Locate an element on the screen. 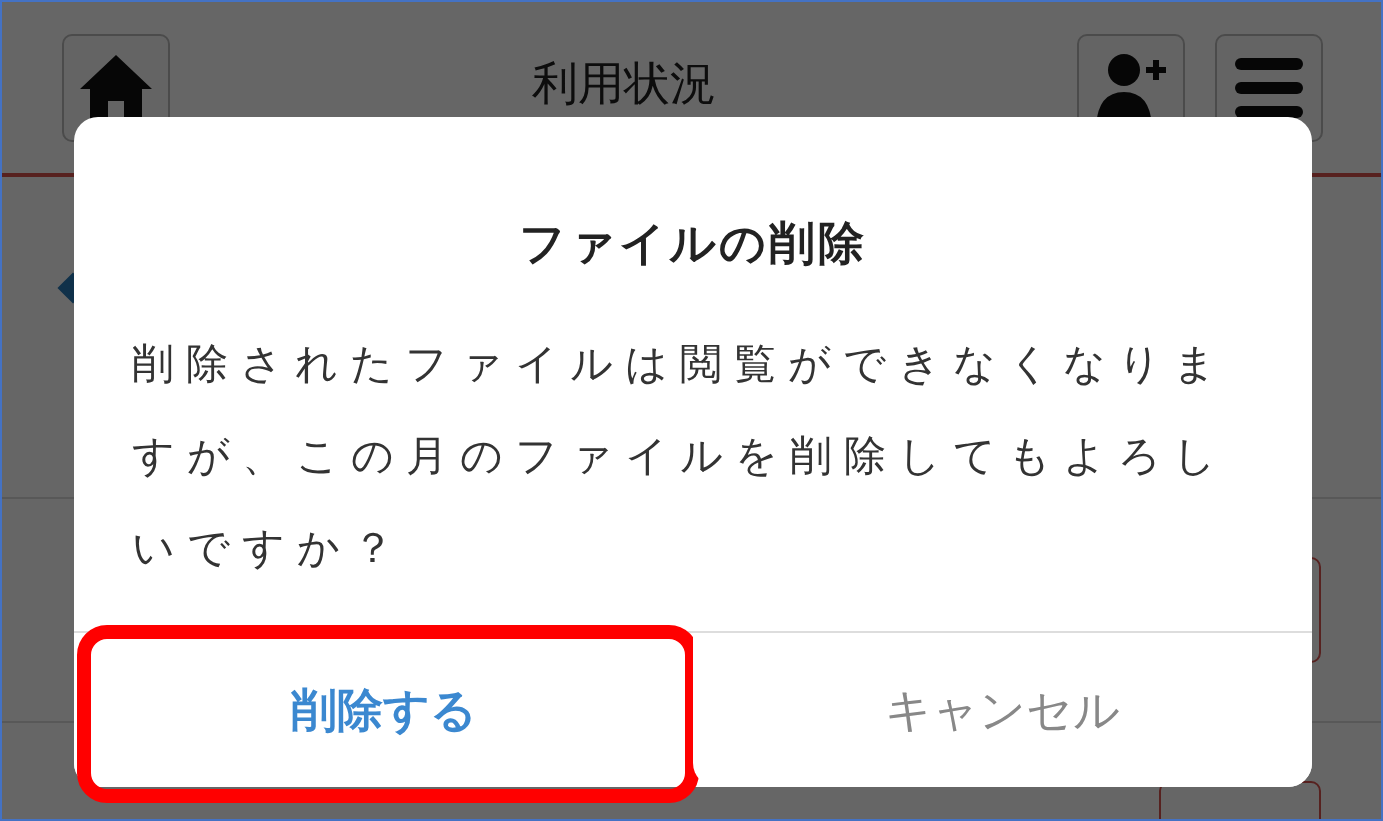 The width and height of the screenshot is (1383, 821). menu-icon is located at coordinates (1269, 87).